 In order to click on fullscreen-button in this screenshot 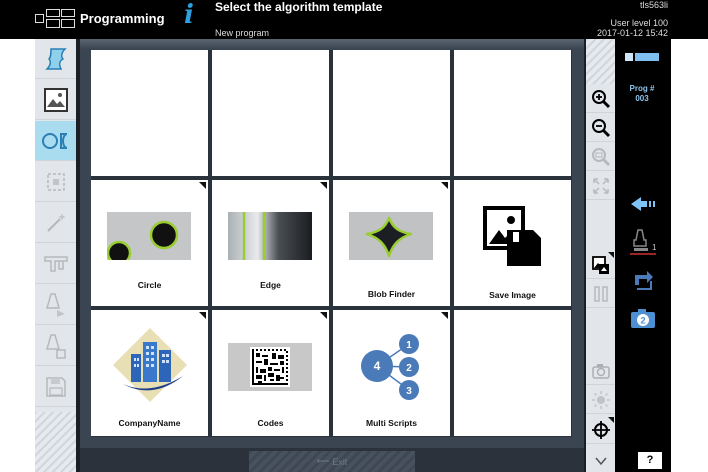, I will do `click(600, 186)`.